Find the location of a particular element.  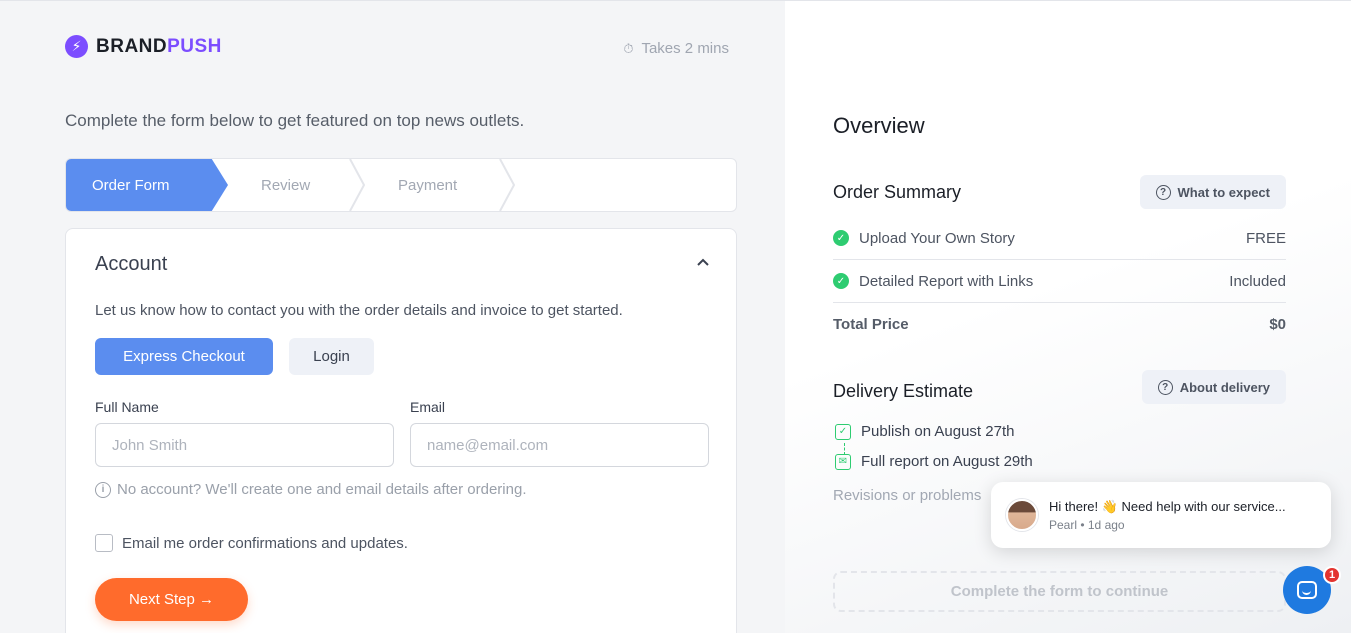

step-label: Payment is located at coordinates (428, 185).